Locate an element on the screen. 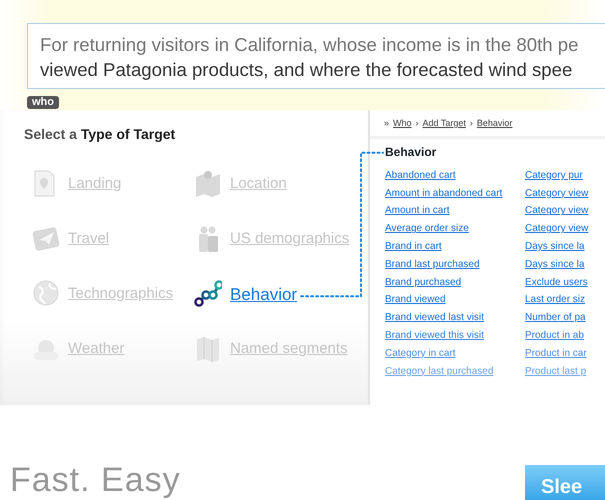 Image resolution: width=605 pixels, height=500 pixels. detail-title: Behavior is located at coordinates (411, 152).